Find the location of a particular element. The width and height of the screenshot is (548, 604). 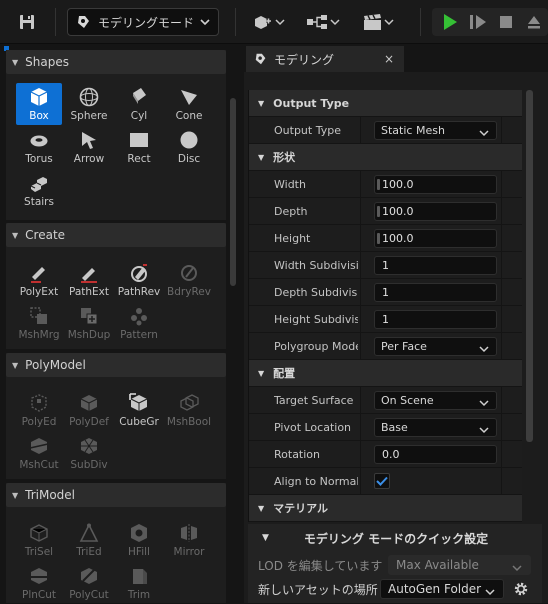

tool-pattern: Pattern is located at coordinates (139, 323).